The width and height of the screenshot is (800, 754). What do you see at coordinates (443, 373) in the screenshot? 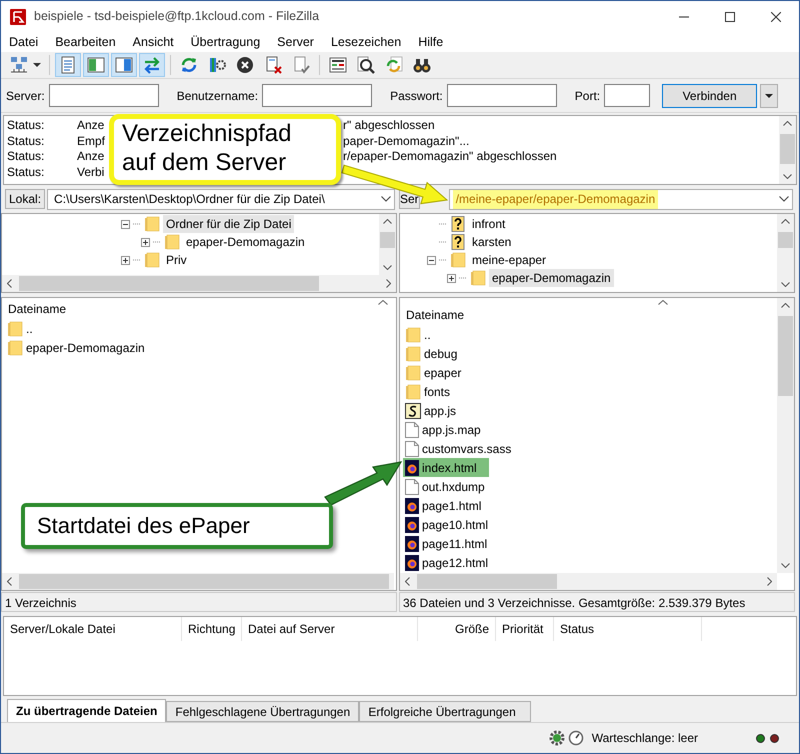
I see `file-name: epaper` at bounding box center [443, 373].